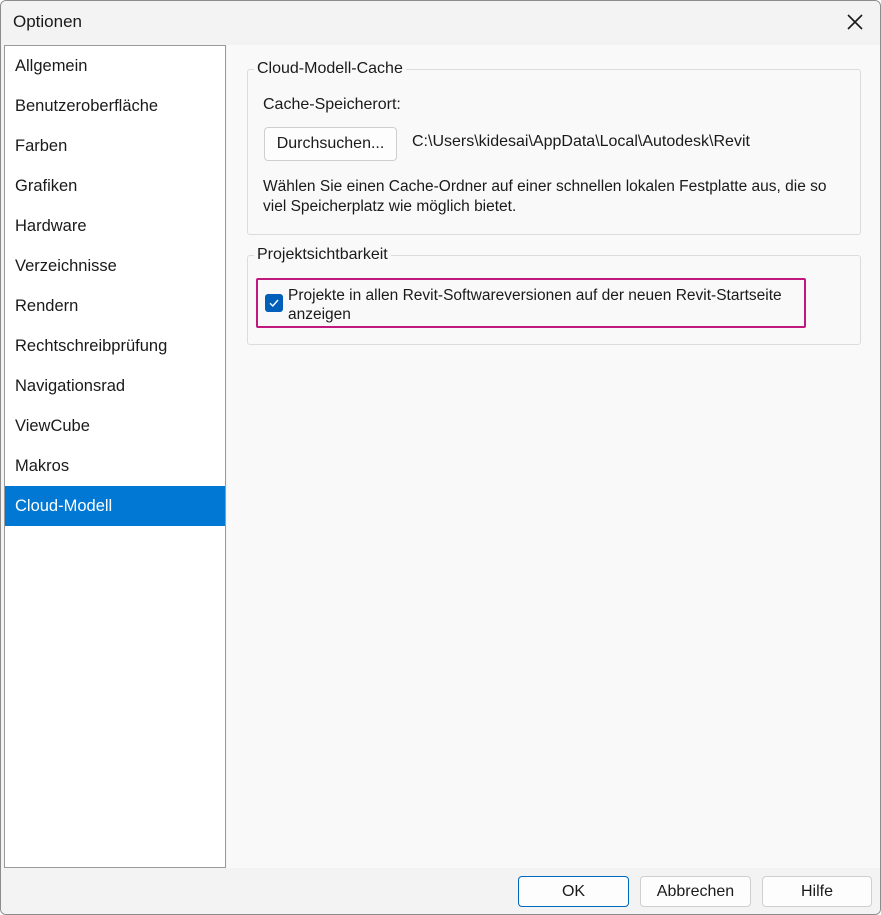 The image size is (881, 915). What do you see at coordinates (115, 186) in the screenshot?
I see `nav-item-grafiken: Grafiken` at bounding box center [115, 186].